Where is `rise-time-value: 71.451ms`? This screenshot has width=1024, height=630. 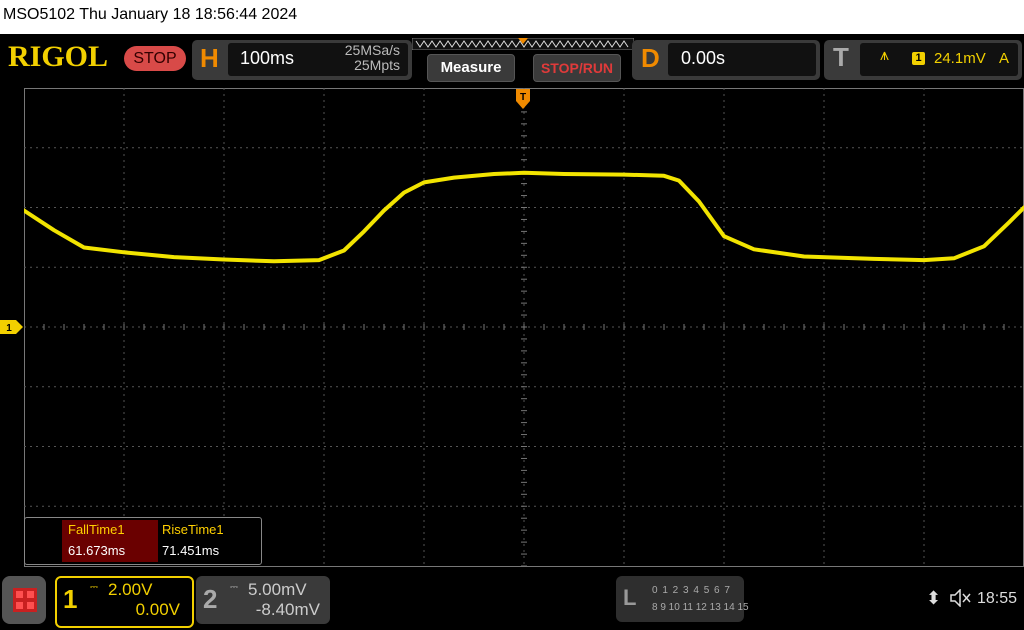
rise-time-value: 71.451ms is located at coordinates (191, 550).